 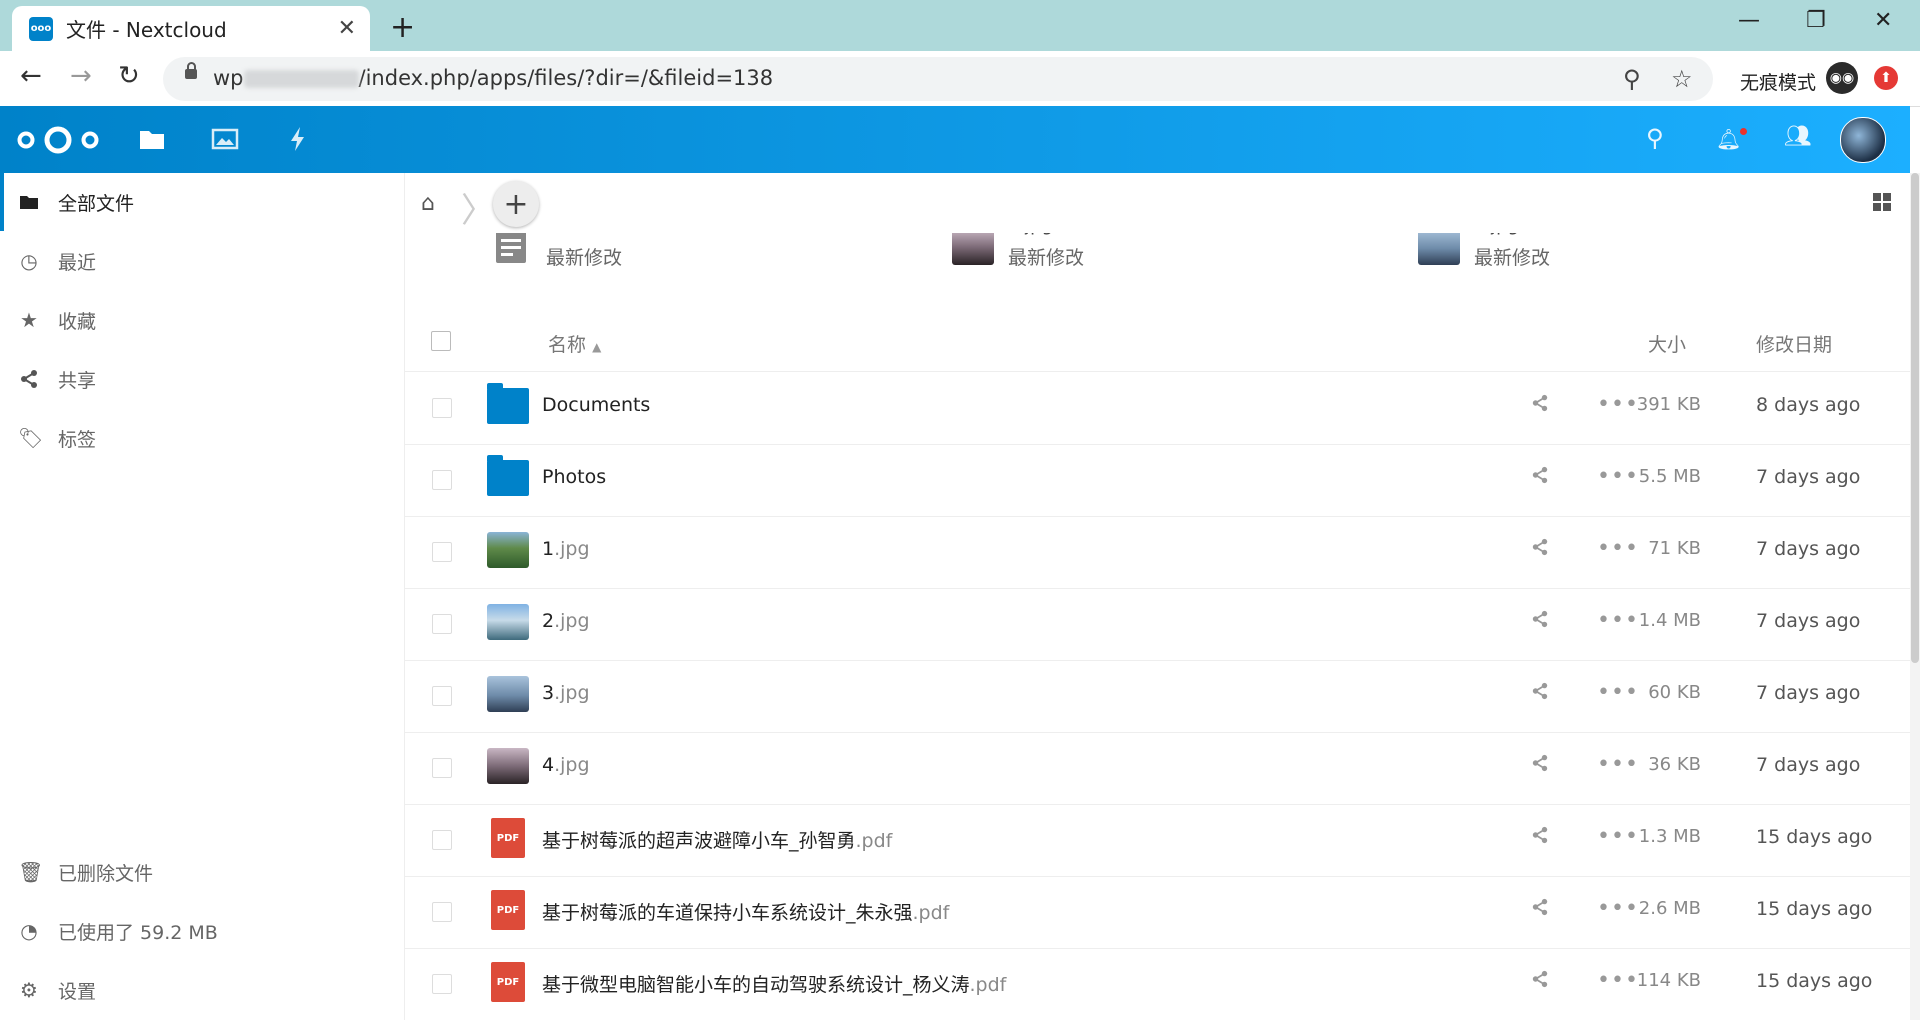 What do you see at coordinates (566, 549) in the screenshot?
I see `file-name: 1.jpg` at bounding box center [566, 549].